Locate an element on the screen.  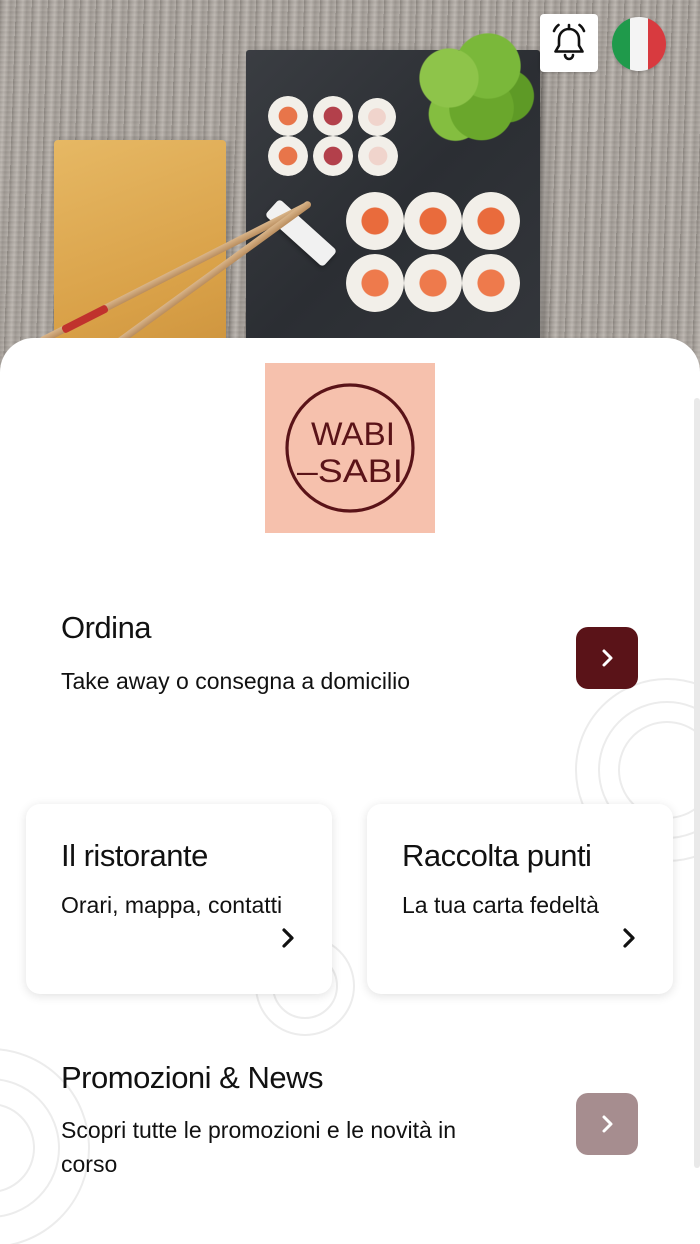
bell-icon is located at coordinates (569, 42).